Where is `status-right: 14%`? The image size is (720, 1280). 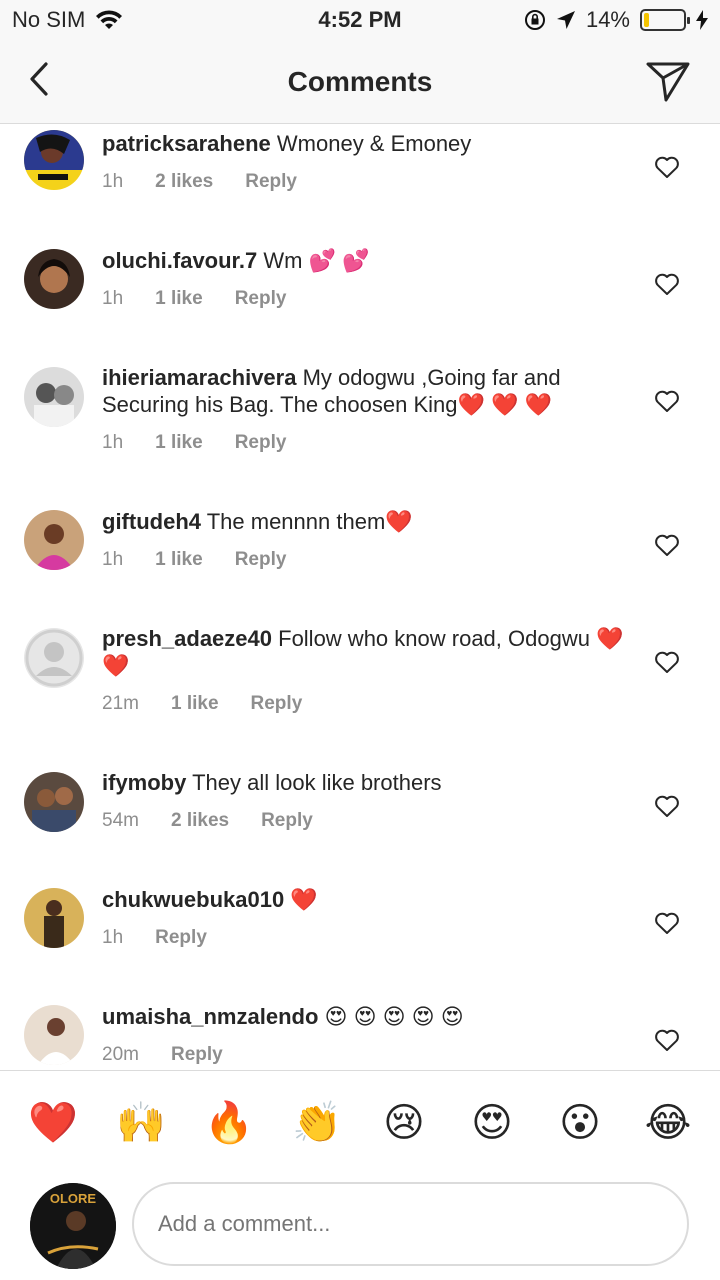 status-right: 14% is located at coordinates (616, 20).